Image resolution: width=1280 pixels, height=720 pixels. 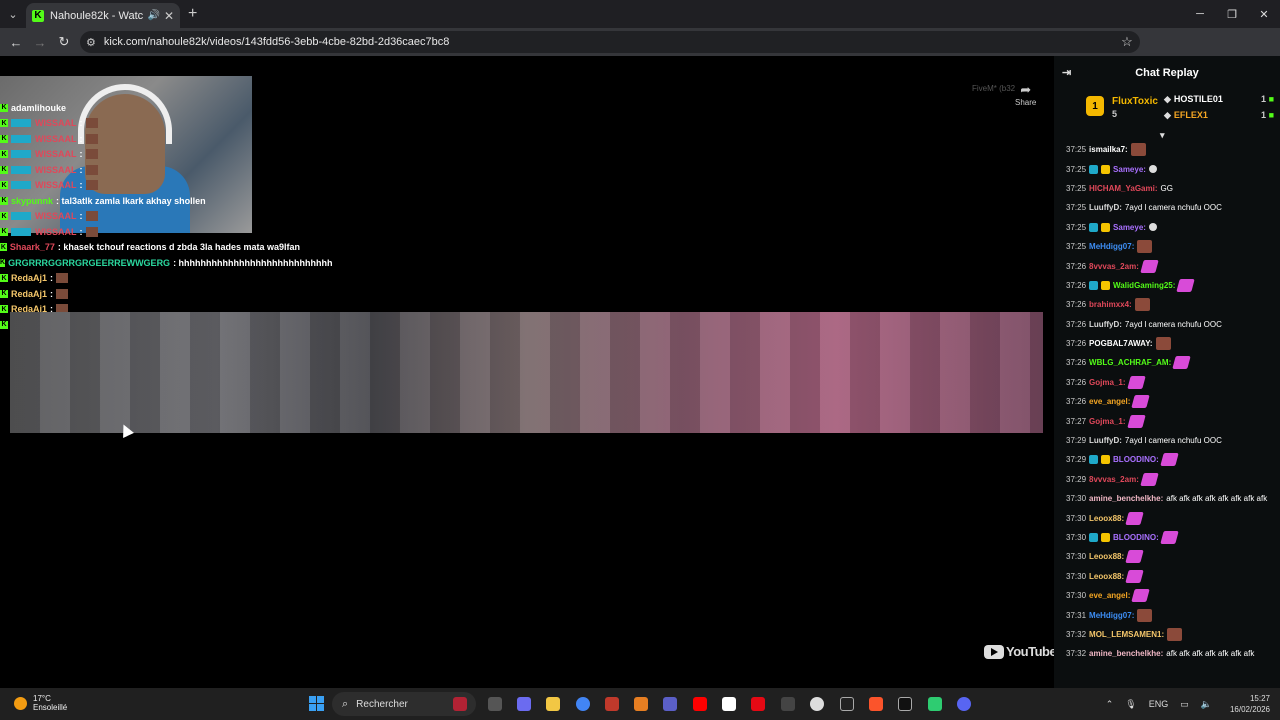 I want to click on app-shield-icon, so click(x=641, y=704).